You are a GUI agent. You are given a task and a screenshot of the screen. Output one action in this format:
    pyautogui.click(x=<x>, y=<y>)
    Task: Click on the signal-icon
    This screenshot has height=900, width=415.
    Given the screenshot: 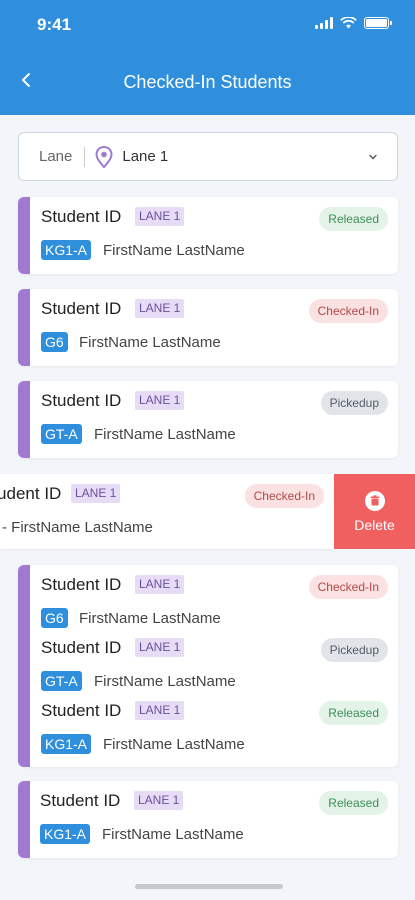 What is the action you would take?
    pyautogui.click(x=324, y=23)
    